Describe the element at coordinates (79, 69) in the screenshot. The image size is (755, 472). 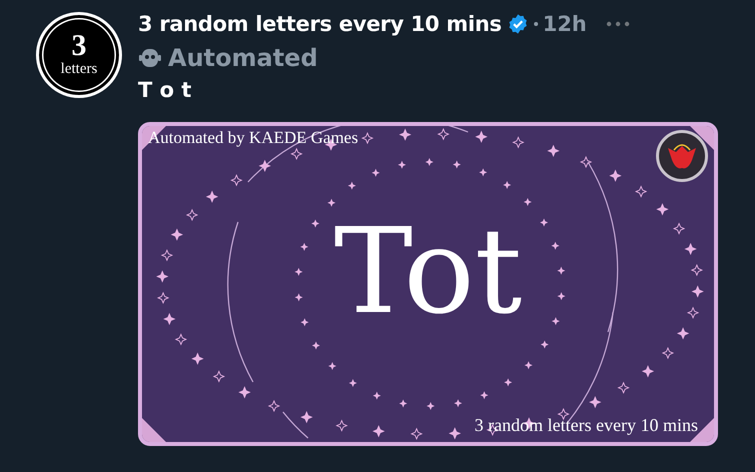
I see `logo-word: letters` at that location.